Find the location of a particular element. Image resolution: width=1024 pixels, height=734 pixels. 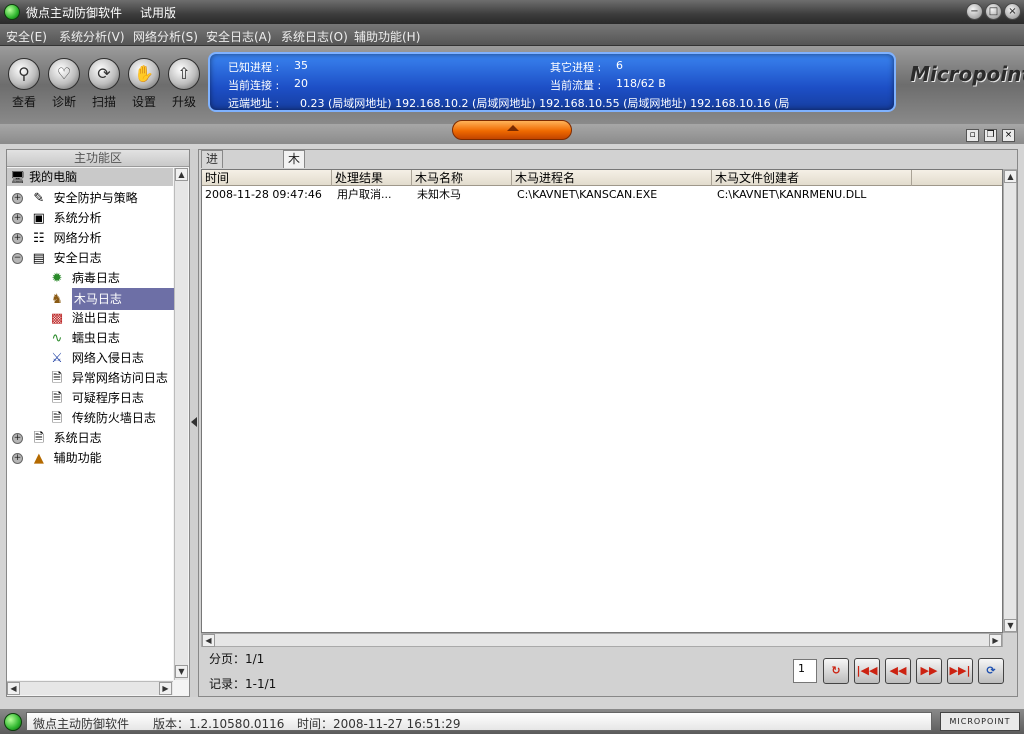

menu-network-analysis: 网络分析(S) is located at coordinates (165, 36).